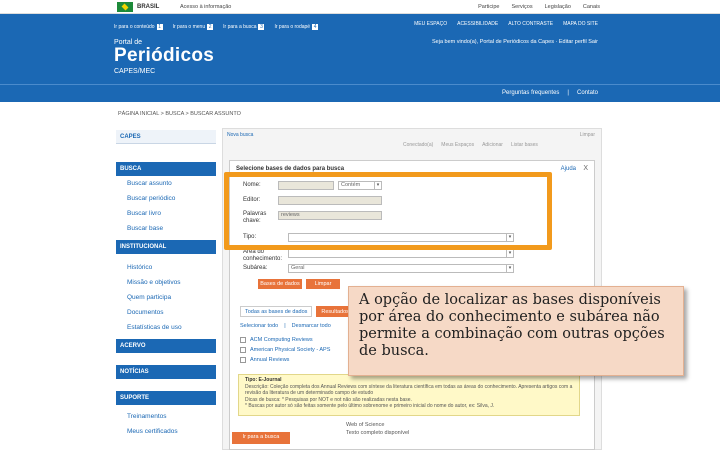  What do you see at coordinates (323, 284) in the screenshot?
I see `limpar-button: Limpar` at bounding box center [323, 284].